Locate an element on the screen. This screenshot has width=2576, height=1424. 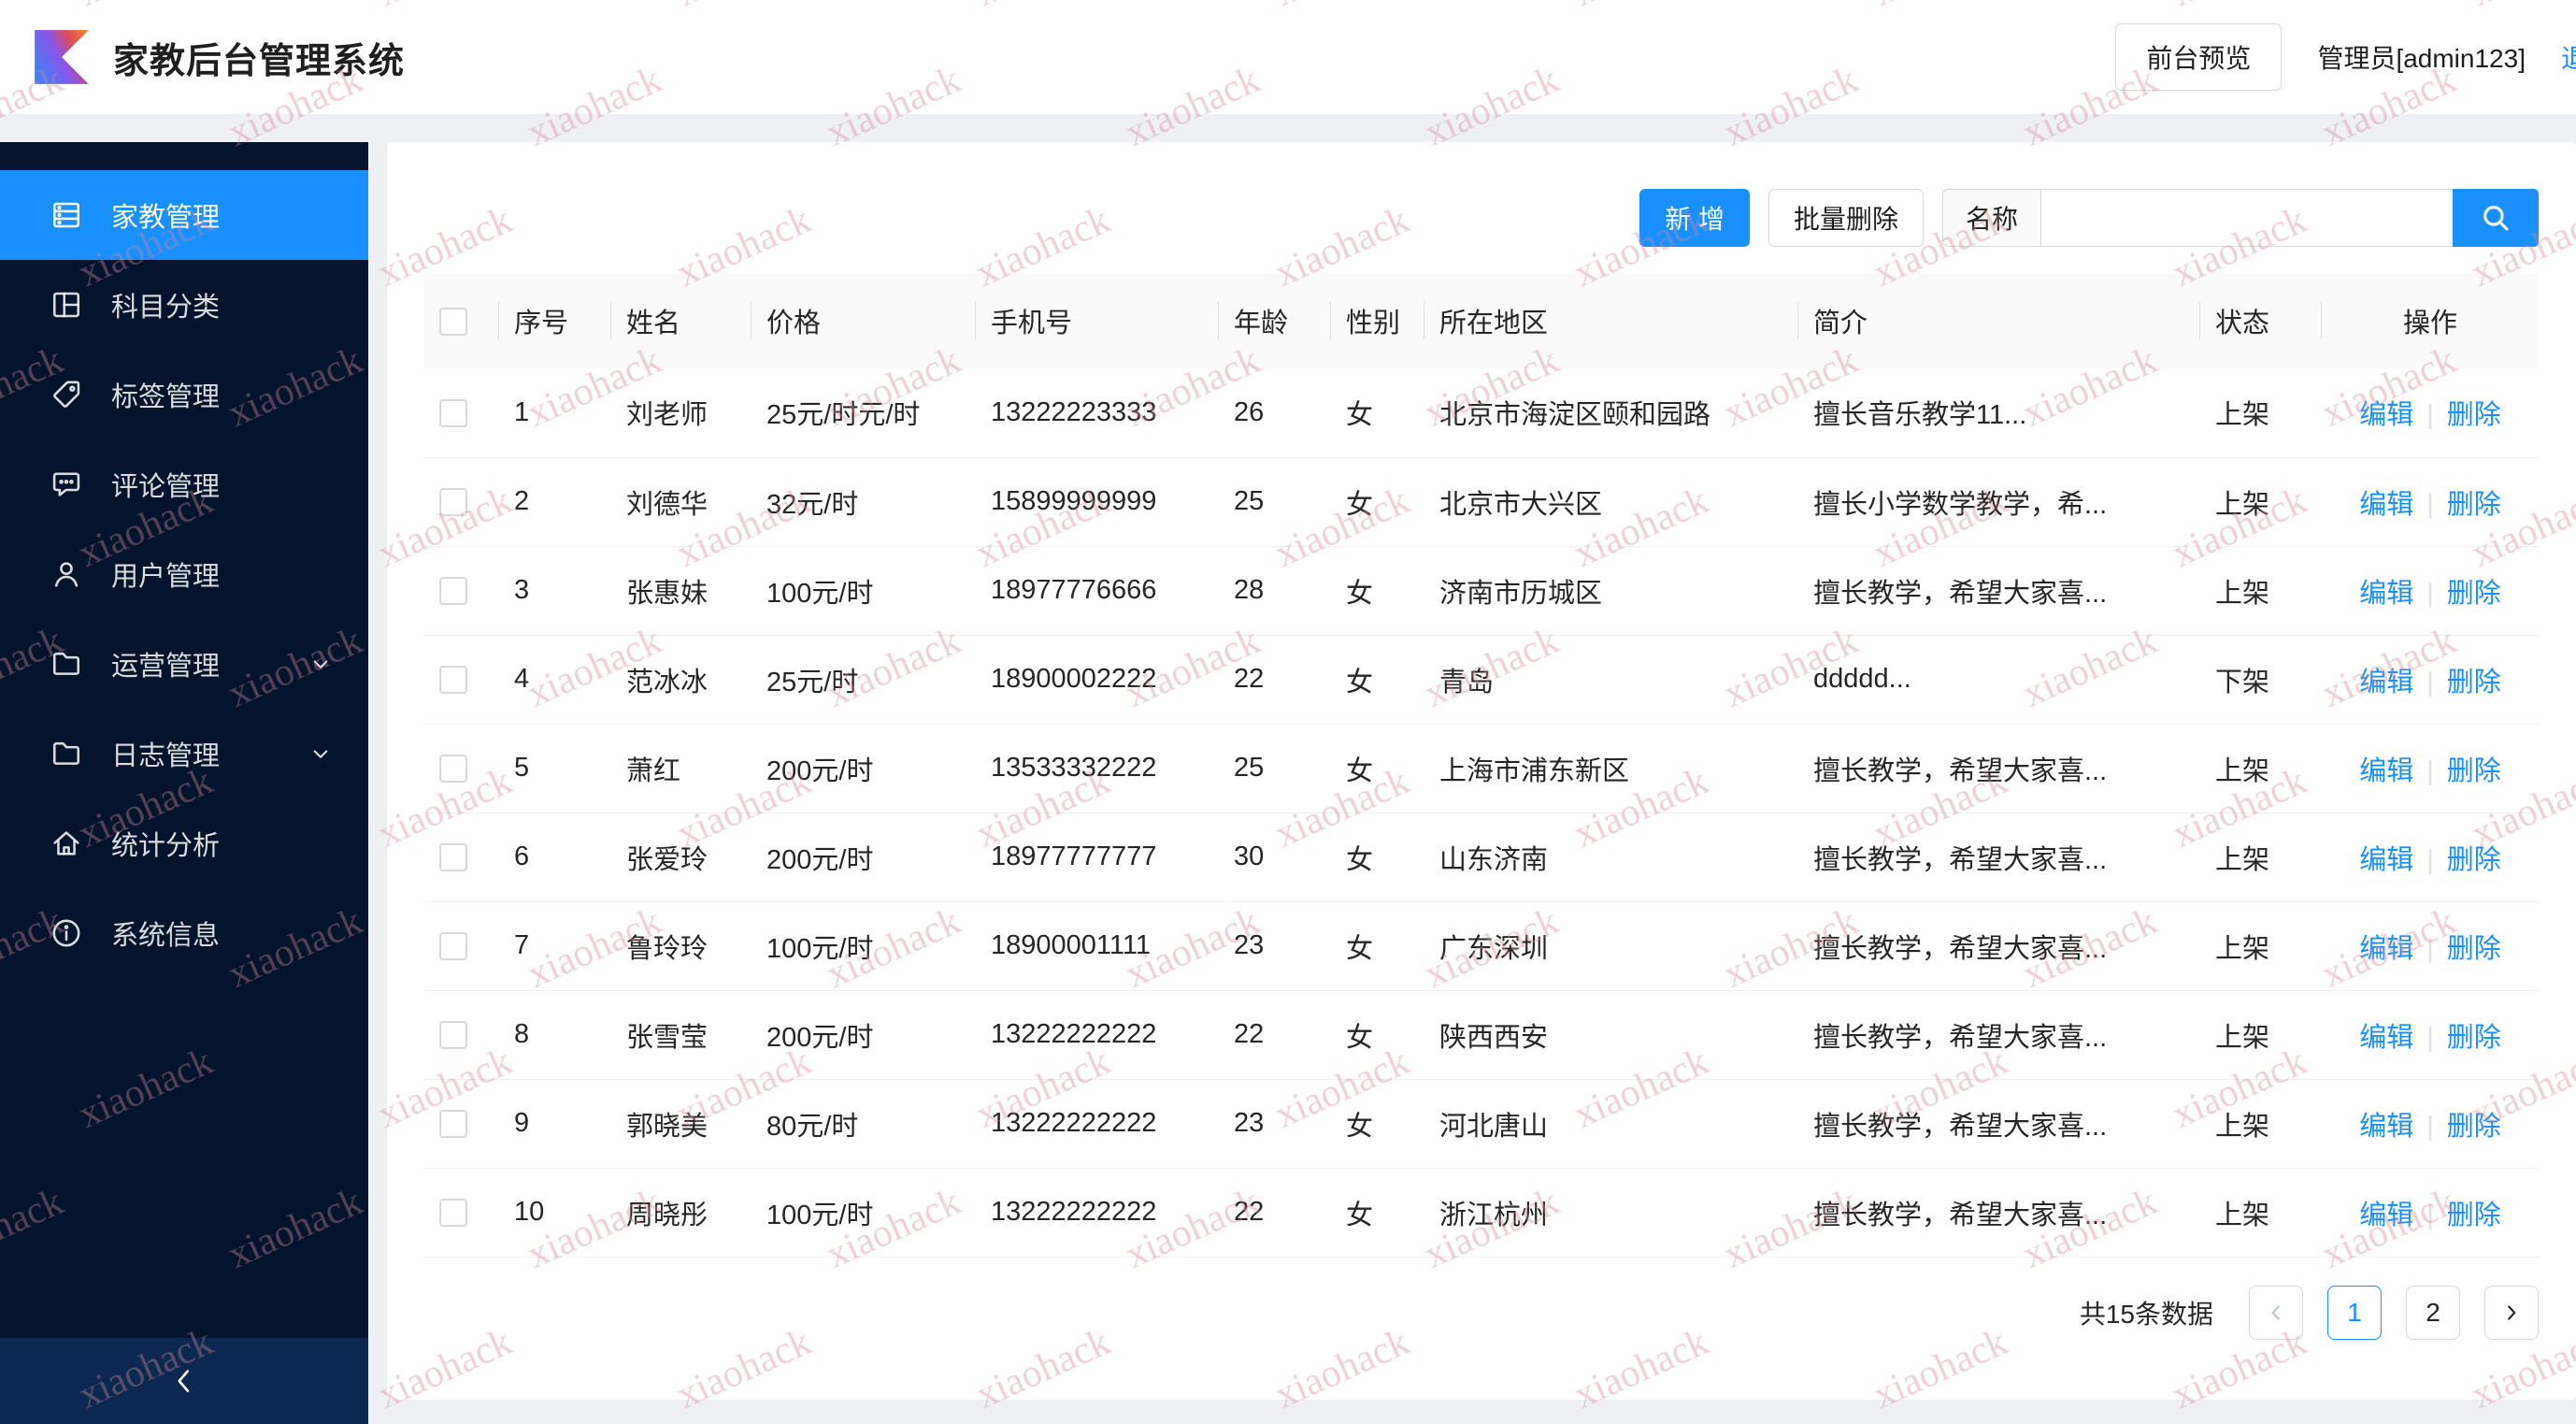
search-button is located at coordinates (2496, 218).